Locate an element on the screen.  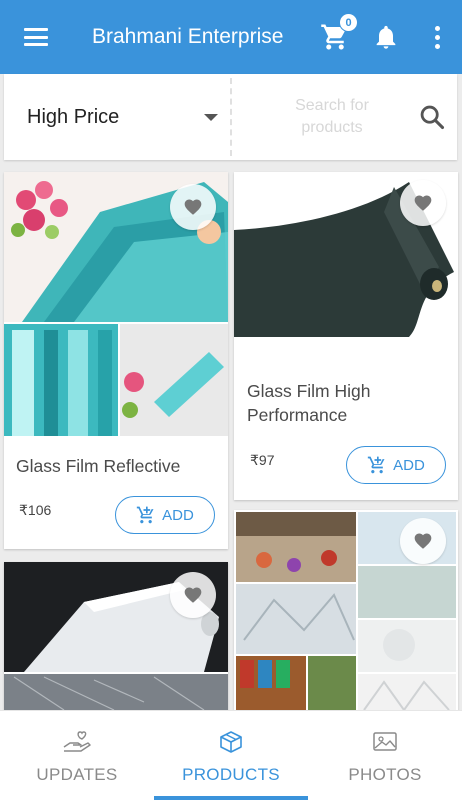
more-options-button is located at coordinates (437, 37).